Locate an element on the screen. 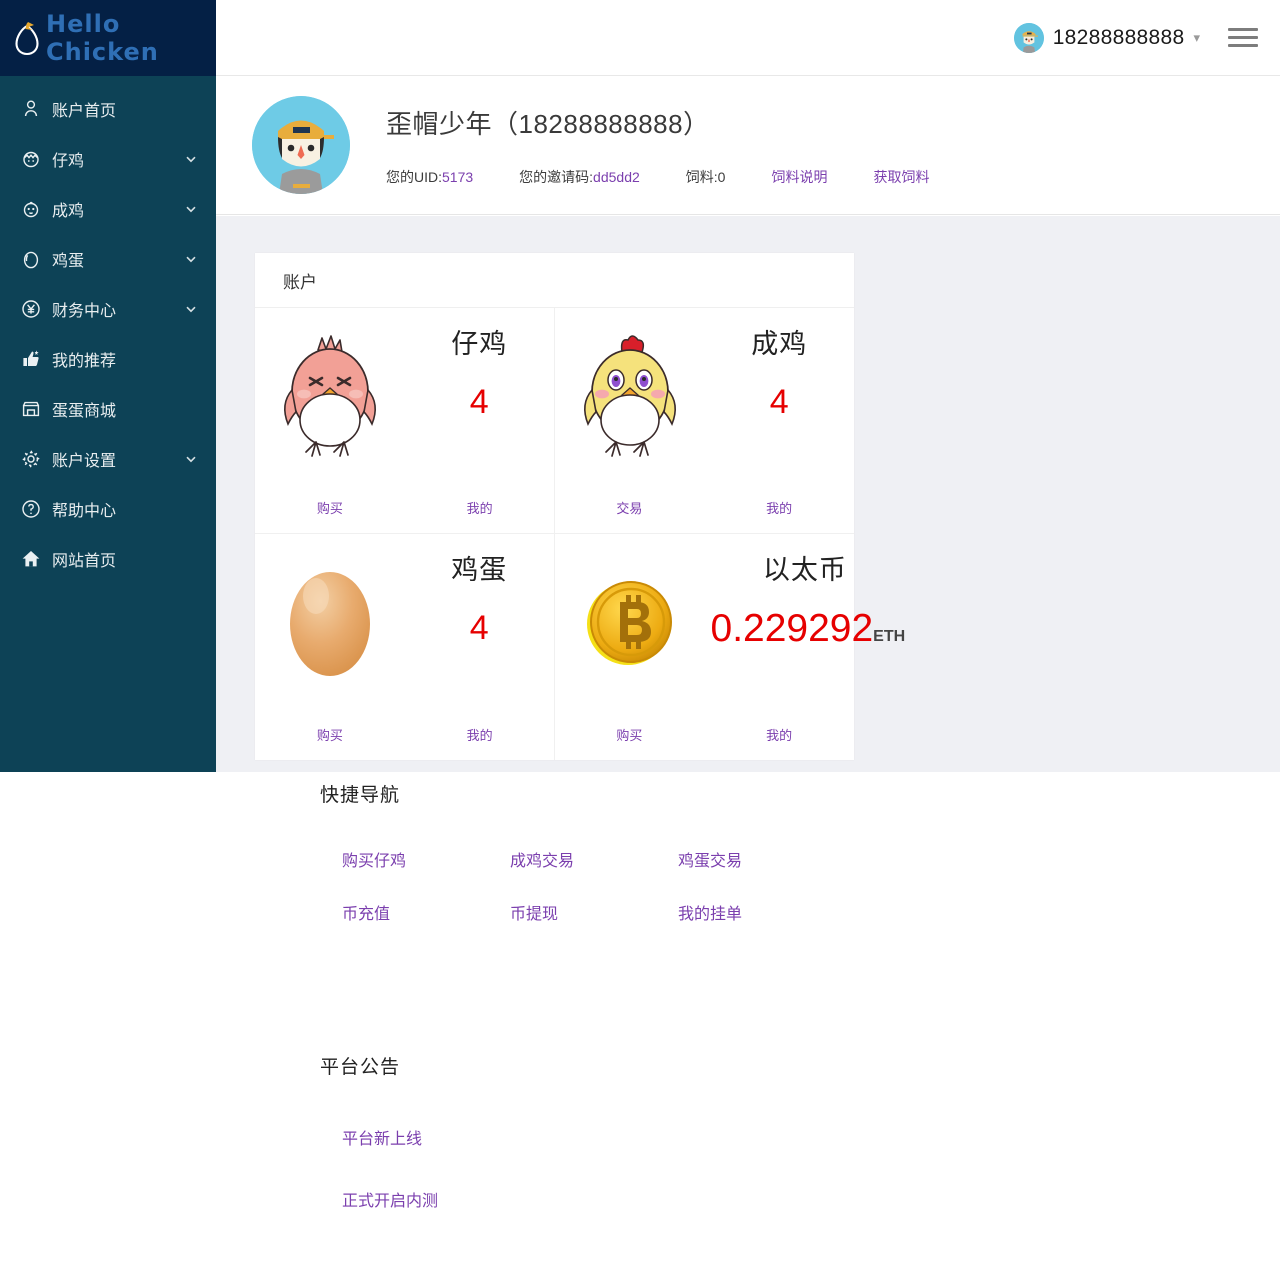 The width and height of the screenshot is (1280, 1275). sidebar-item-chicken: 成鸡 is located at coordinates (108, 209).